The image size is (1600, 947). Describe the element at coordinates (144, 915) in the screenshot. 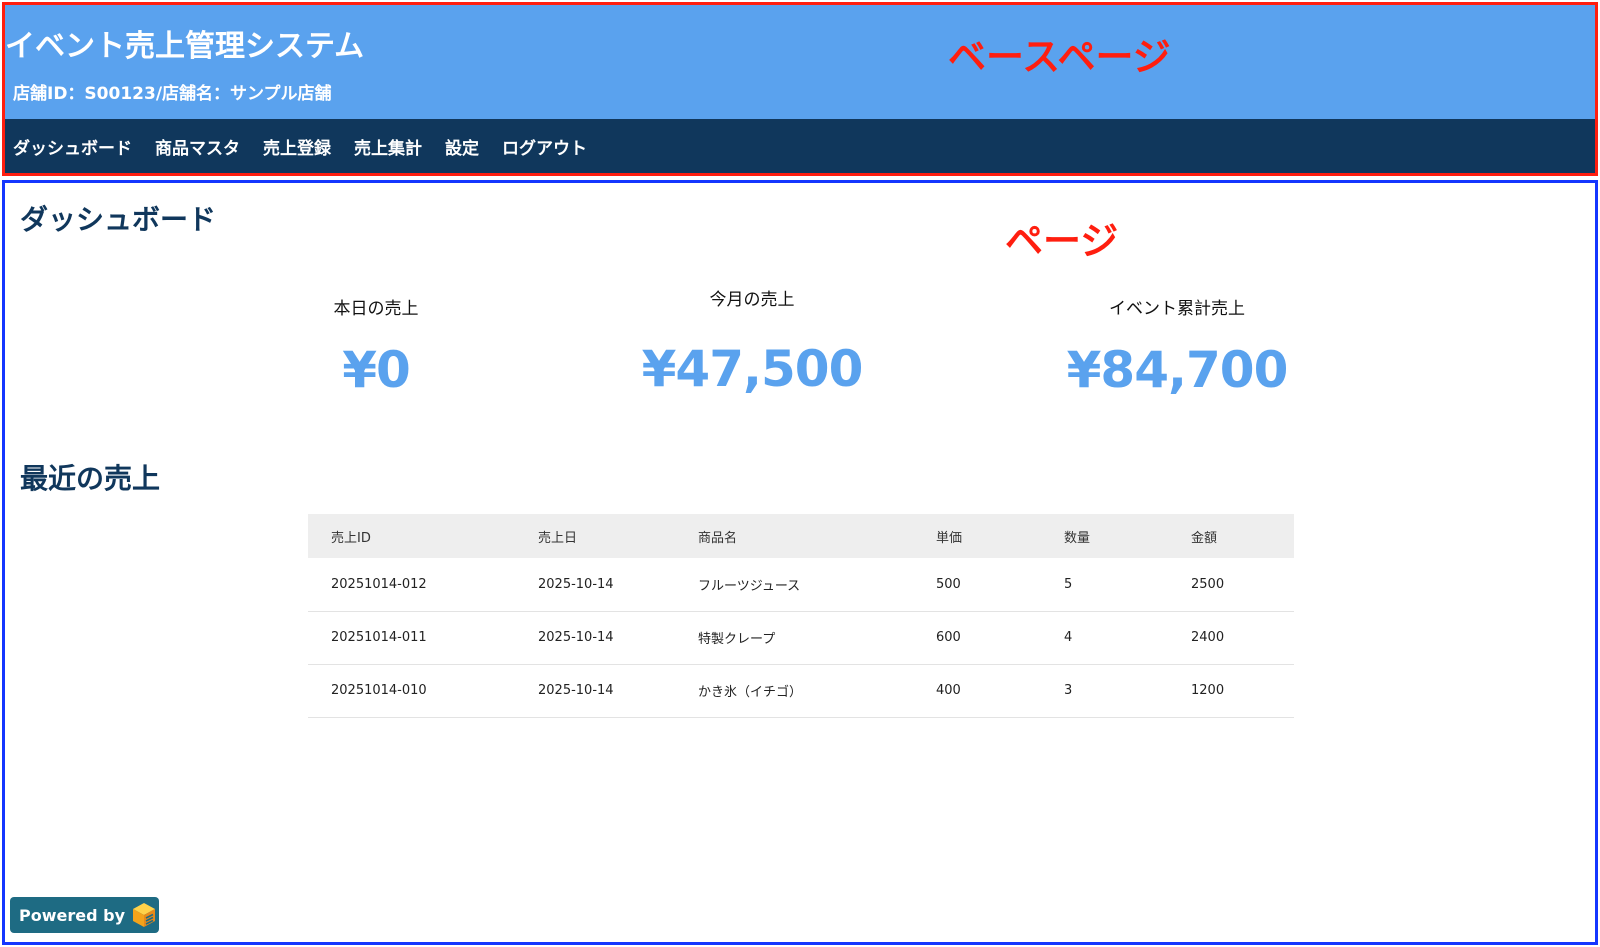

I see `cube-logo-icon` at that location.